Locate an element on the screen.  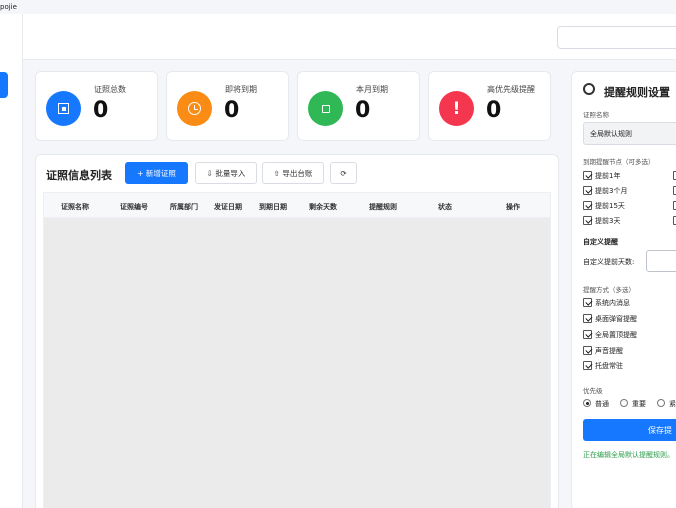
table-header: 证照名称 证照编号 所属部门 发证日期 到期日期 剩余天数 提醒规则 状态 操作 is located at coordinates (297, 205).